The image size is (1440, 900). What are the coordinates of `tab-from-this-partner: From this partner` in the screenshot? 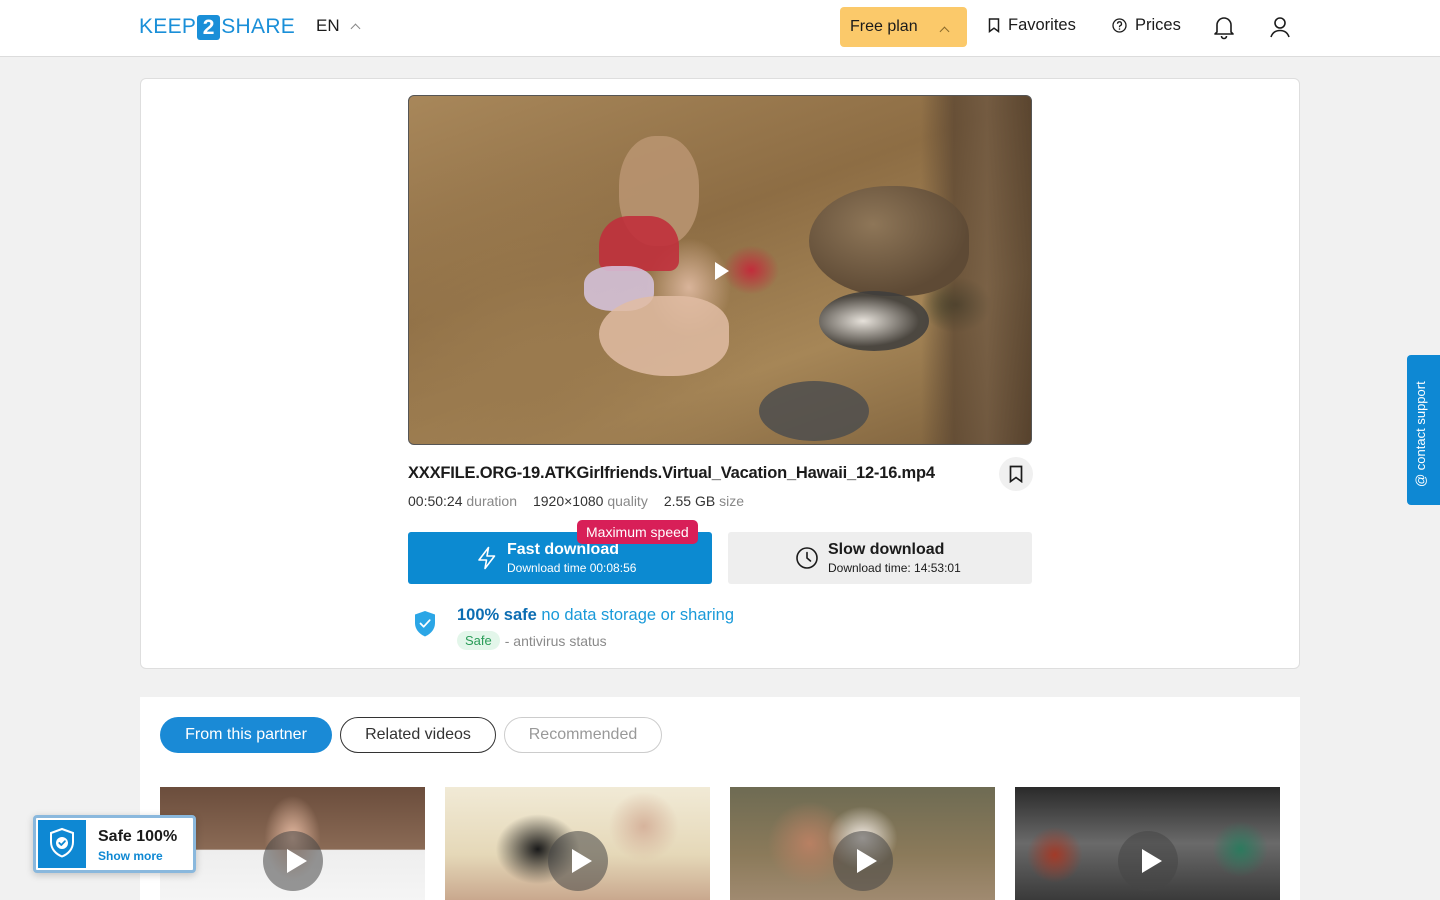 It's located at (246, 735).